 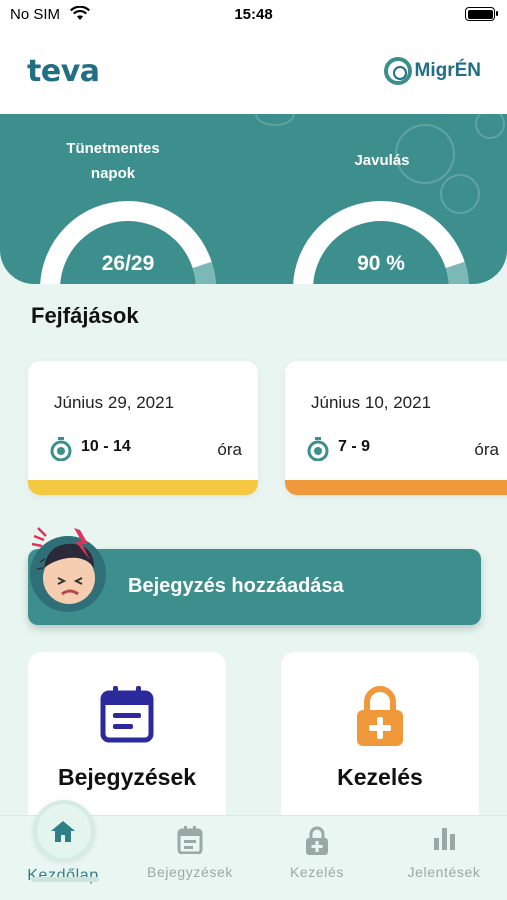 What do you see at coordinates (128, 263) in the screenshot?
I see `stat-value: 26/29` at bounding box center [128, 263].